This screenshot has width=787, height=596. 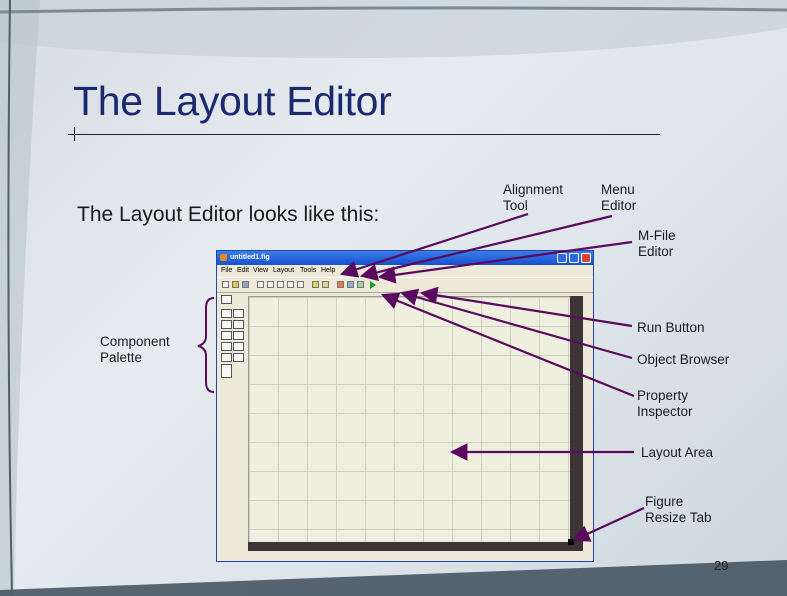 What do you see at coordinates (526, 307) in the screenshot?
I see `arrow-run-button` at bounding box center [526, 307].